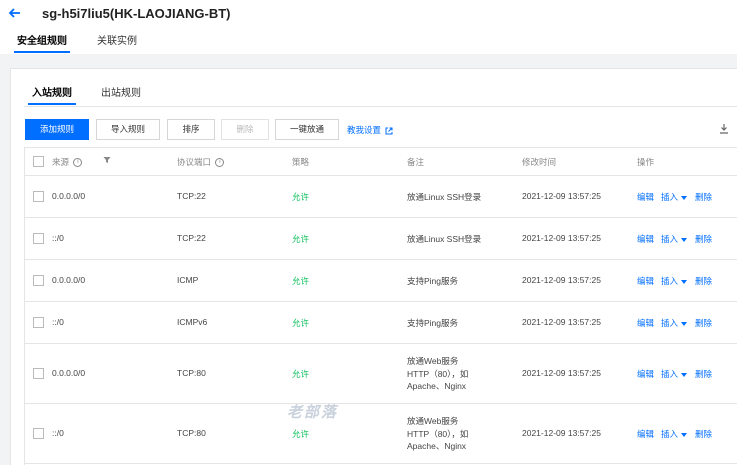  What do you see at coordinates (437, 386) in the screenshot?
I see `note-cell-line: Apache、Nginx` at bounding box center [437, 386].